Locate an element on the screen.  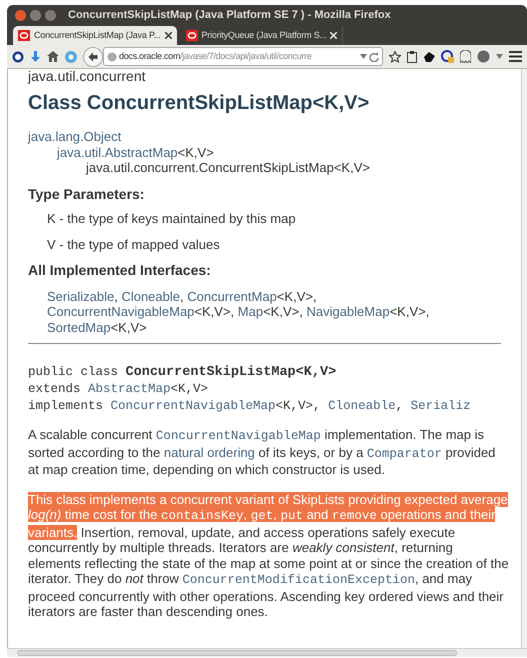
download-icon is located at coordinates (35, 56).